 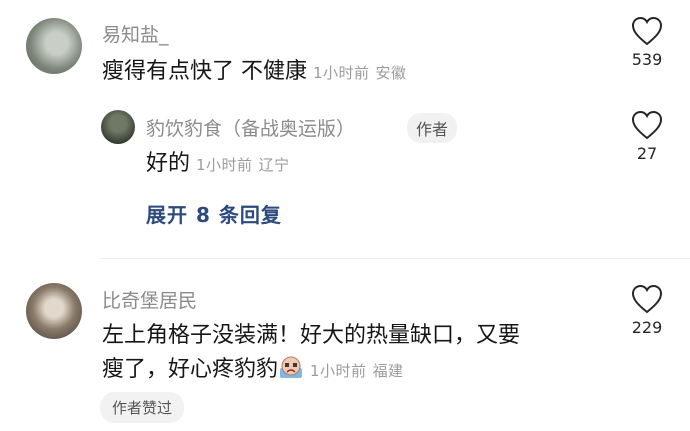 What do you see at coordinates (149, 299) in the screenshot?
I see `comment-username: 比奇堡居民` at bounding box center [149, 299].